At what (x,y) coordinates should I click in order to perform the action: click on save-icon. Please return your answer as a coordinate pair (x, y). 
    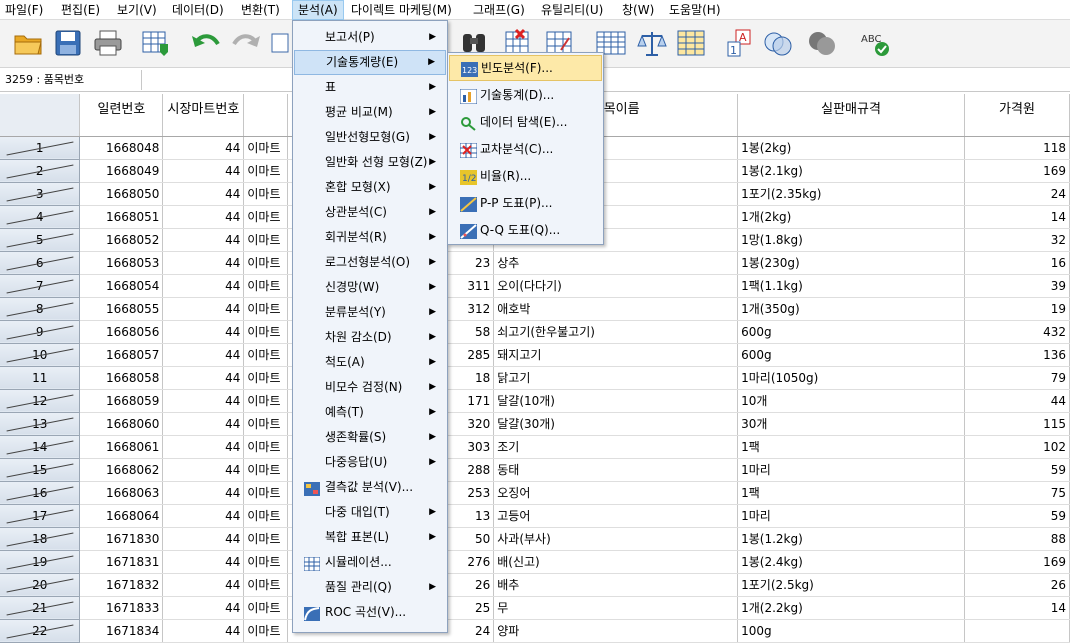
    Looking at the image, I should click on (68, 43).